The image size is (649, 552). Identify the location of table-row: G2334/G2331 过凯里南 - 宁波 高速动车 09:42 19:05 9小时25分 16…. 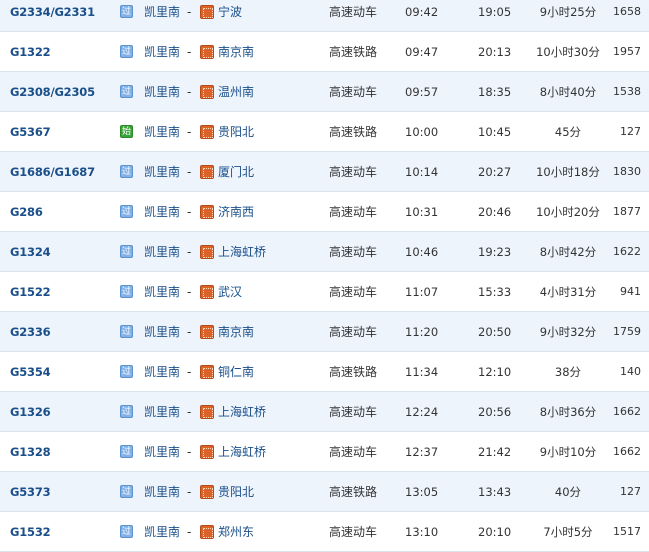
(324, 16).